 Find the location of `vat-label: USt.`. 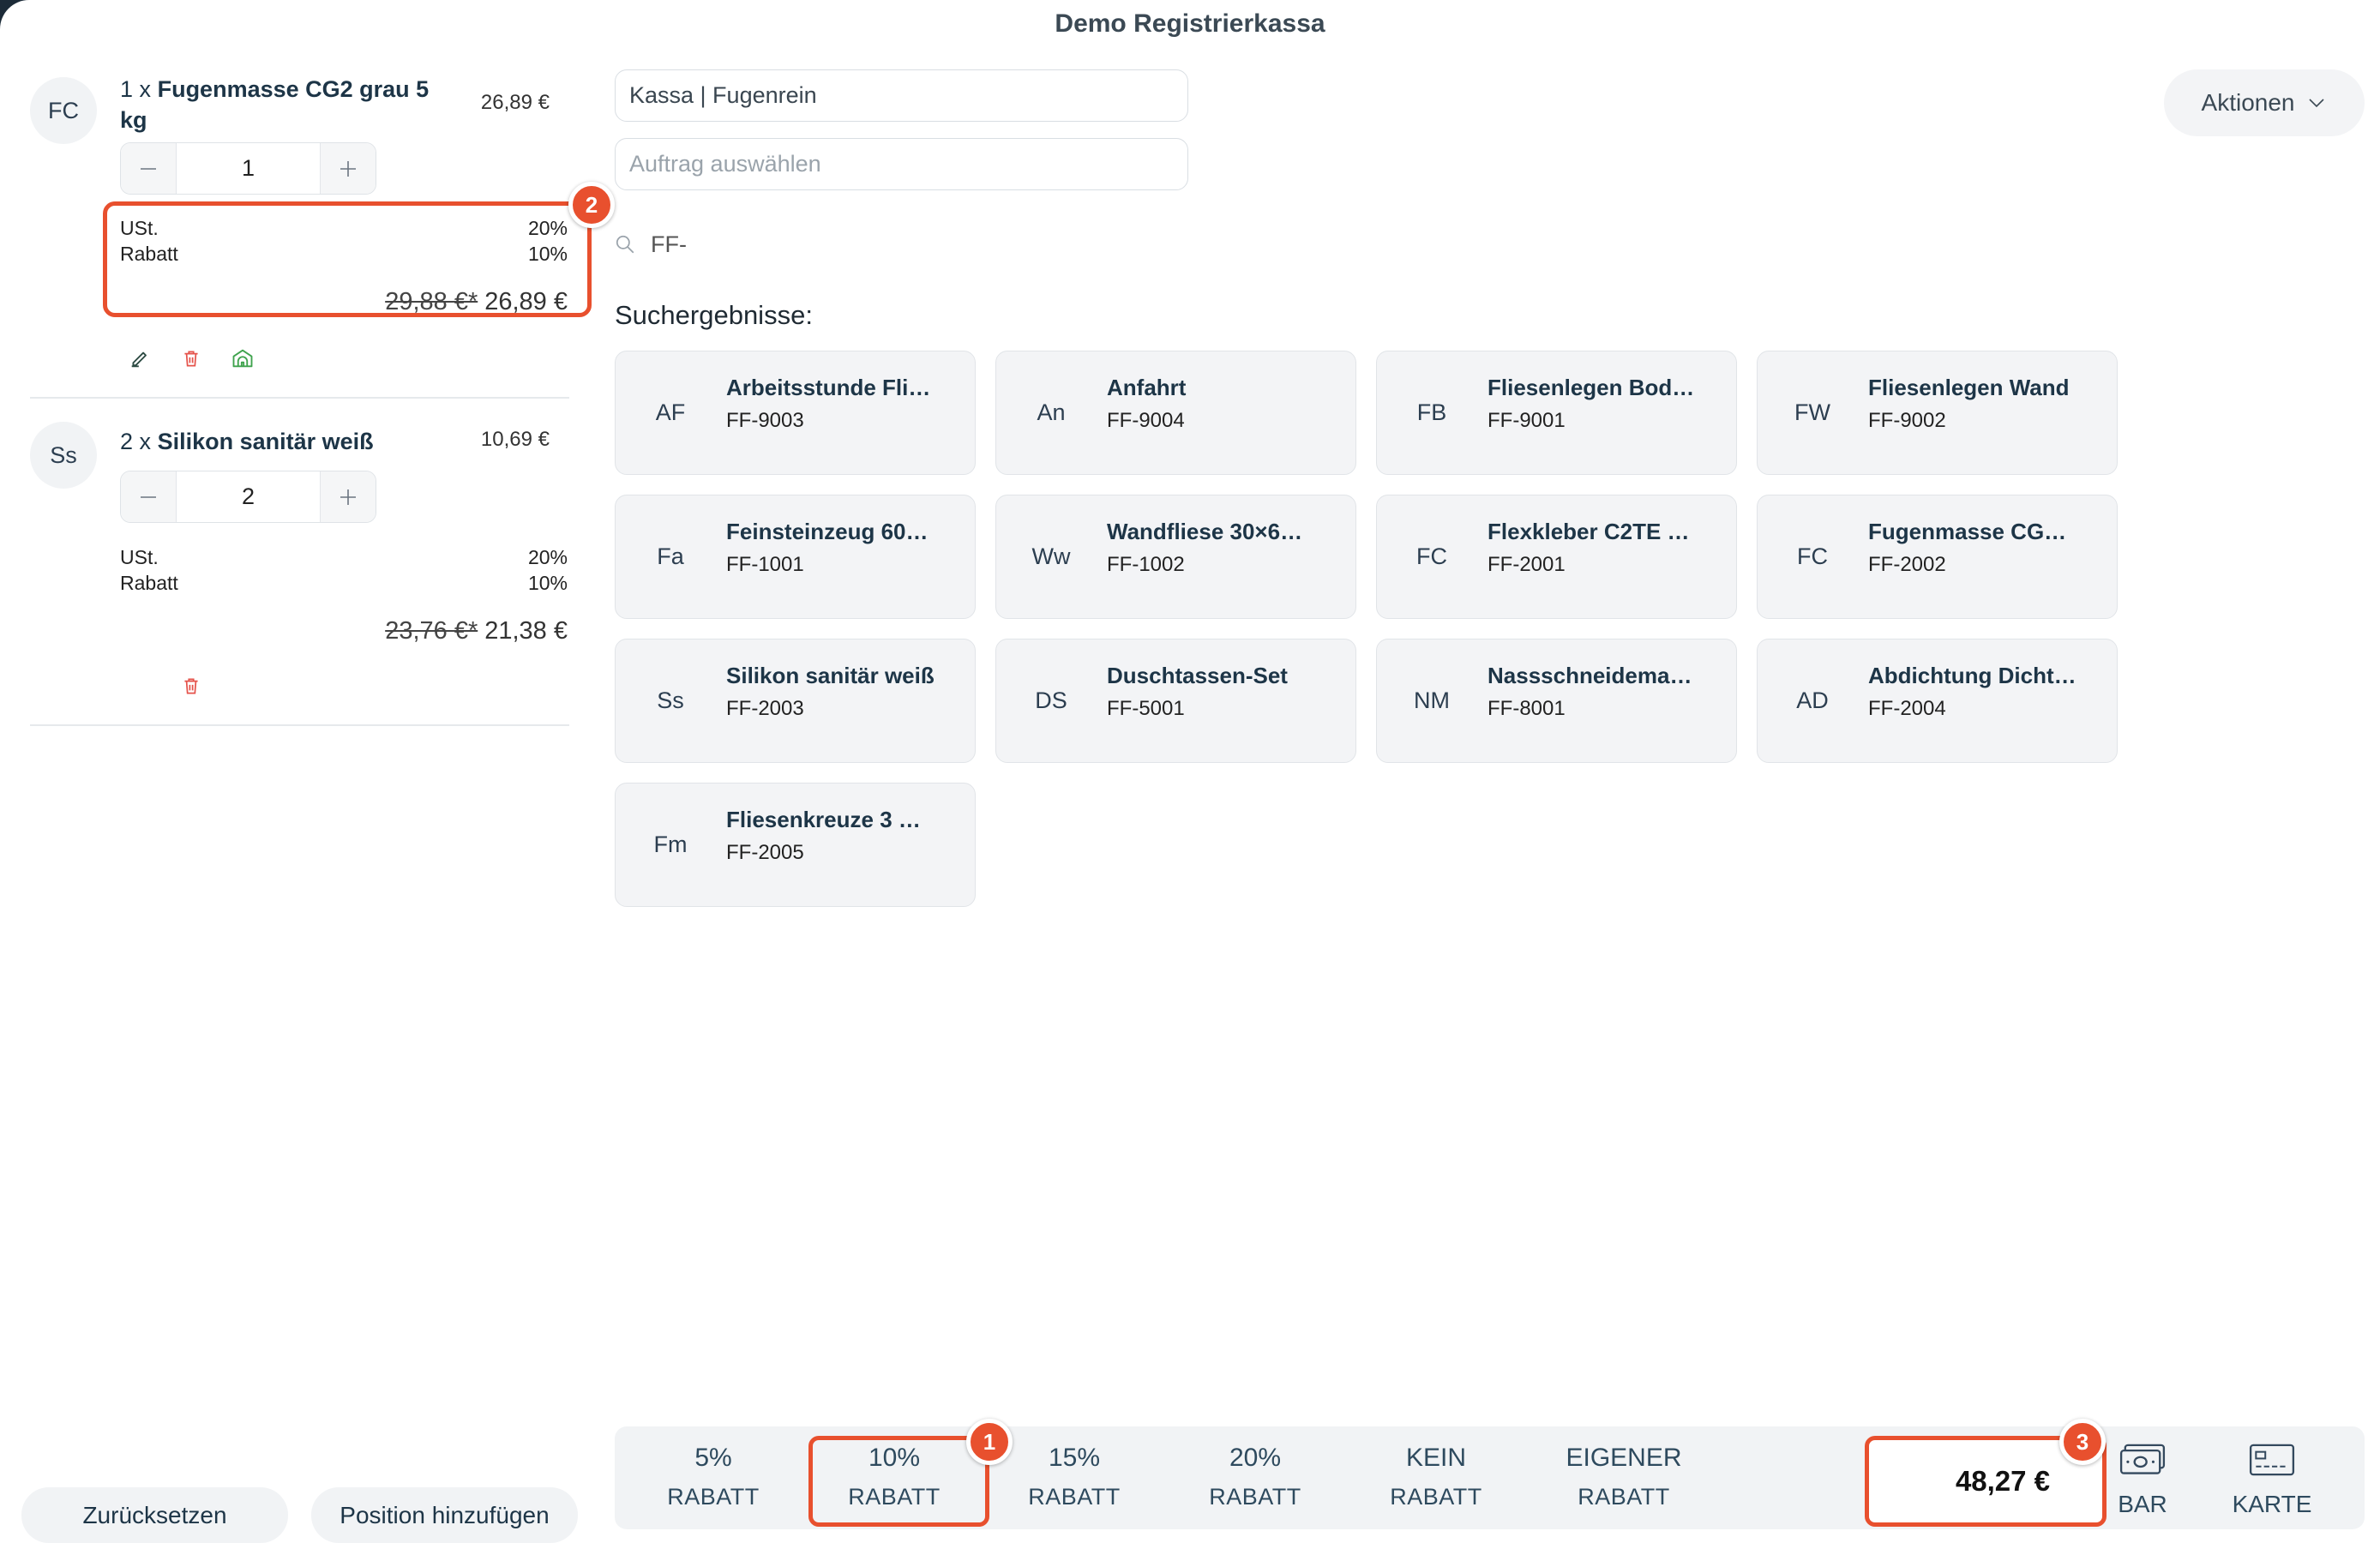

vat-label: USt. is located at coordinates (140, 228).